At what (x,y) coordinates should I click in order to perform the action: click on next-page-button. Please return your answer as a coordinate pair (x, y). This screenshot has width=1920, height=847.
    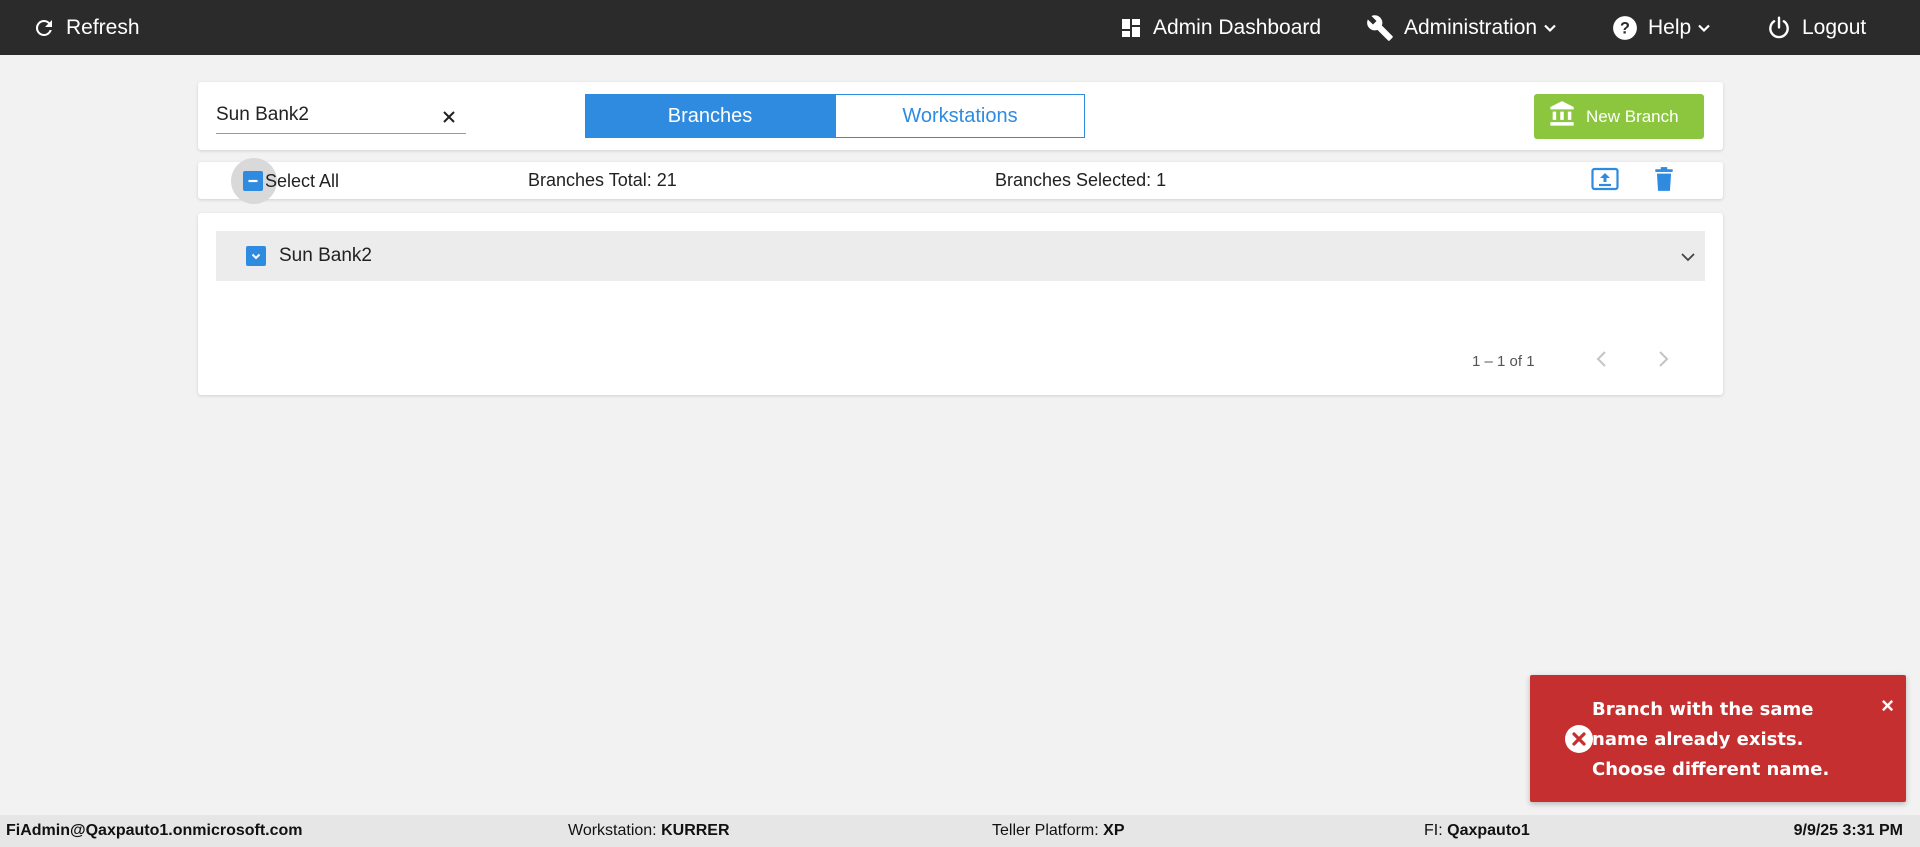
    Looking at the image, I should click on (1663, 361).